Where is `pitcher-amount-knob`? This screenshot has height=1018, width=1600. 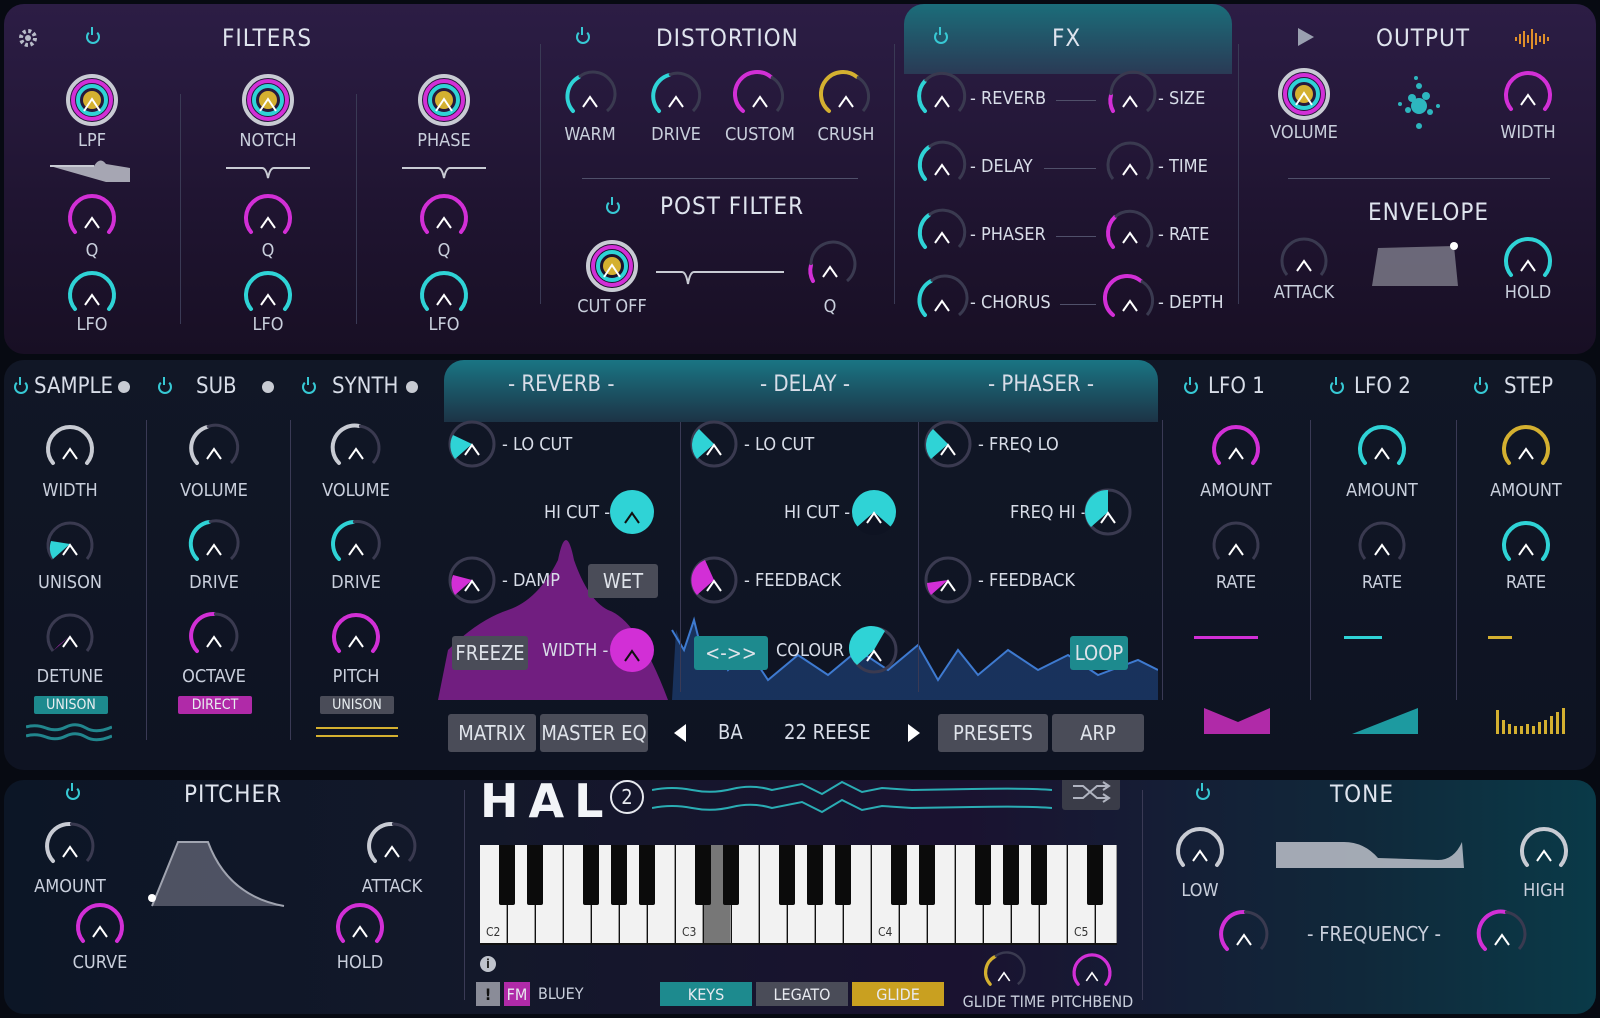 pitcher-amount-knob is located at coordinates (70, 846).